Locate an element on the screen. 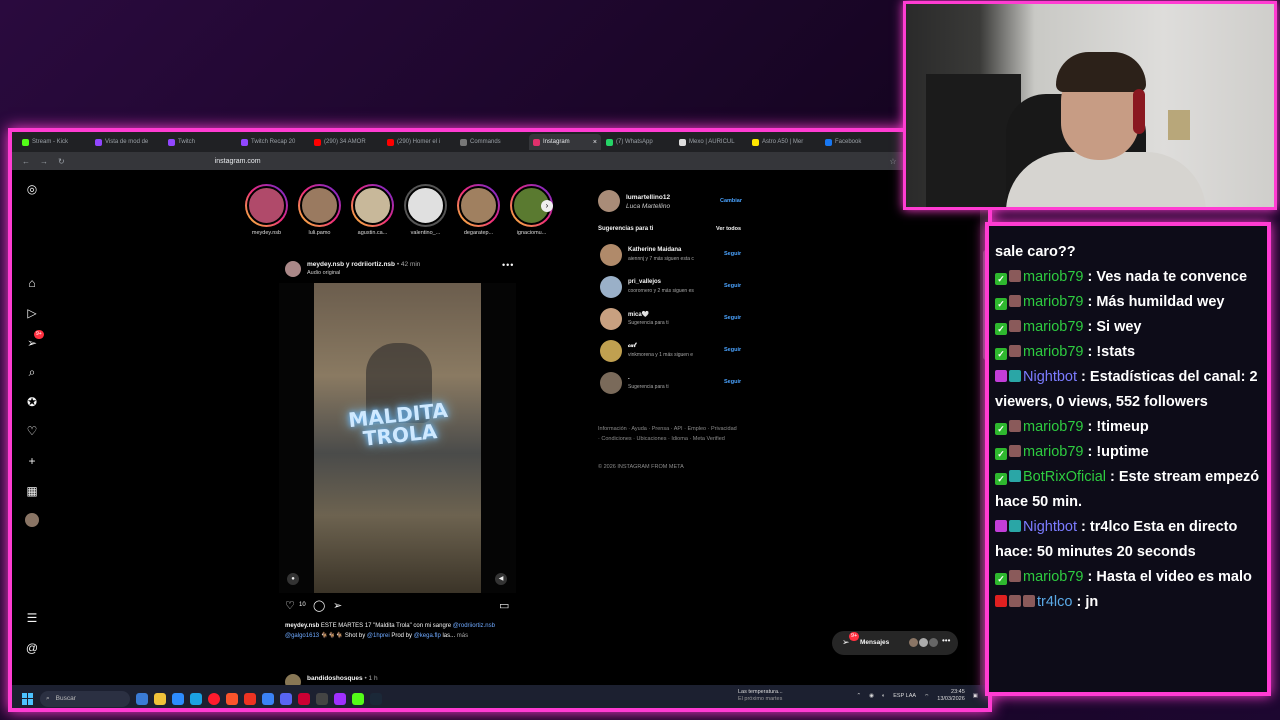  reels-icon: ▷ is located at coordinates (32, 313).